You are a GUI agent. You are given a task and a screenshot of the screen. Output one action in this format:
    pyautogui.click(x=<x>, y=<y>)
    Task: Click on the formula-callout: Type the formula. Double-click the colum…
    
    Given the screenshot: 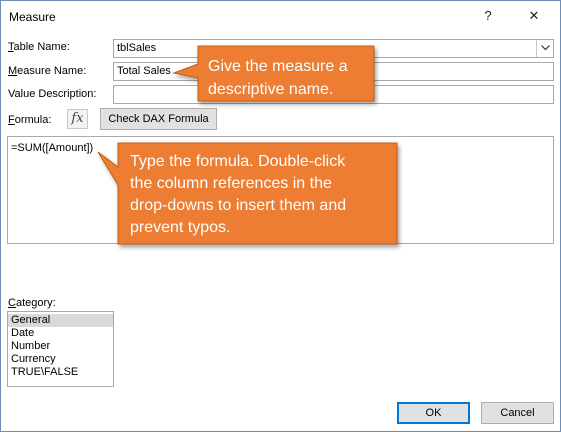 What is the action you would take?
    pyautogui.click(x=238, y=195)
    